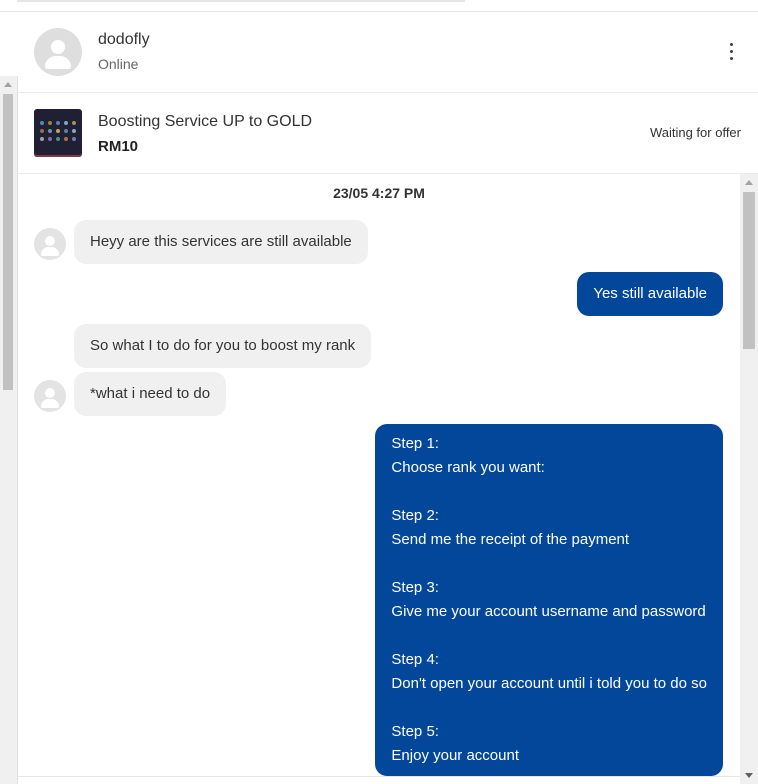 The height and width of the screenshot is (784, 758). What do you see at coordinates (732, 52) in the screenshot?
I see `more-options-icon` at bounding box center [732, 52].